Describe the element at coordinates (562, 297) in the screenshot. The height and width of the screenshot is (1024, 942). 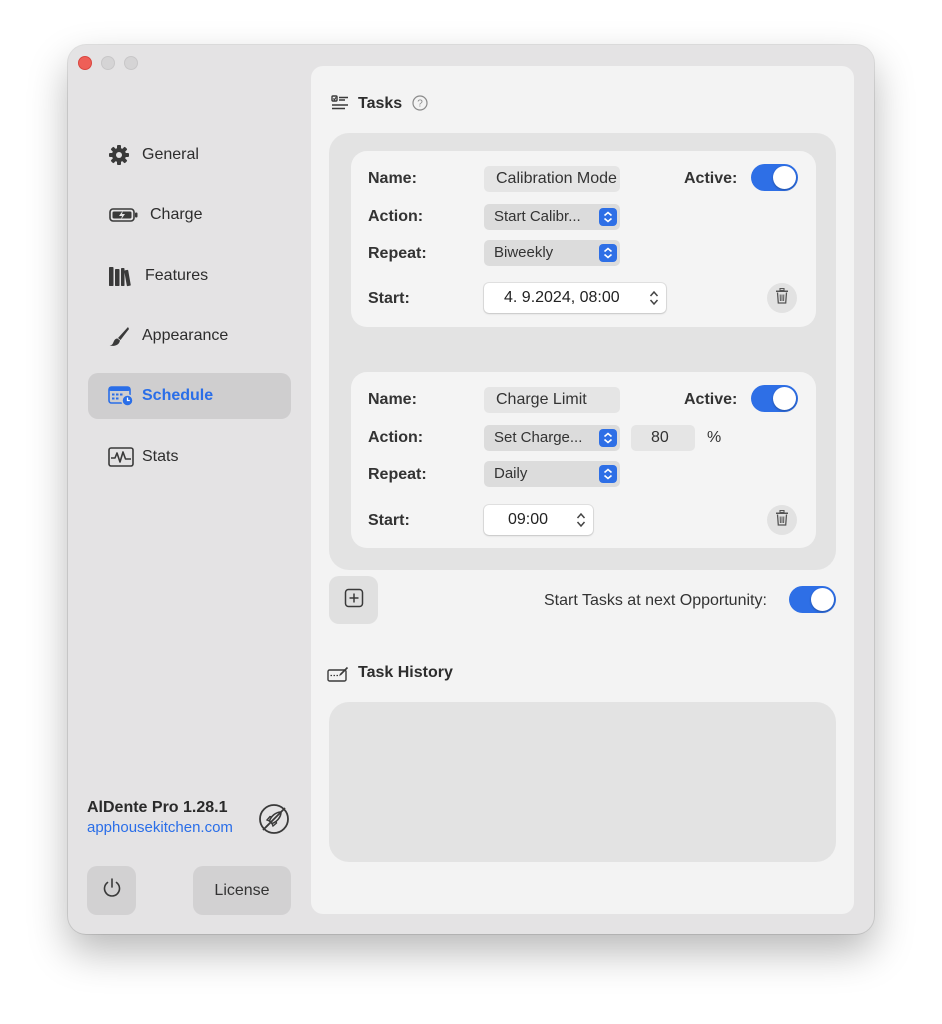
I see `start-value: 4. 9.2024, 08:00` at that location.